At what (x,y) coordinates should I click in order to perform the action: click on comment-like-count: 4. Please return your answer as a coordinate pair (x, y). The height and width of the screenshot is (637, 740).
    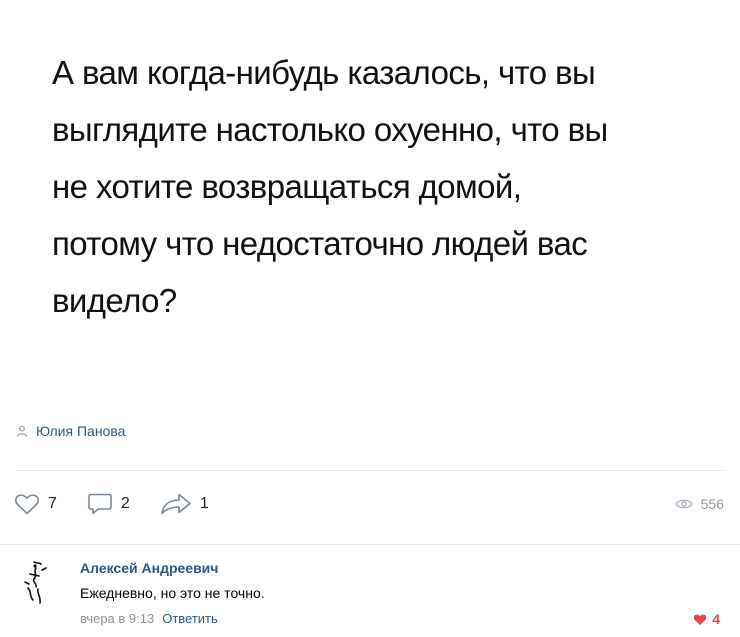
    Looking at the image, I should click on (716, 619).